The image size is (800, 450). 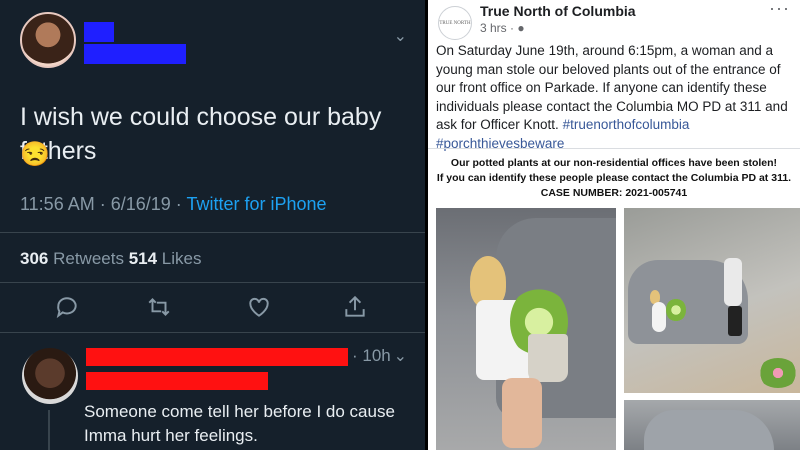 What do you see at coordinates (34, 258) in the screenshot?
I see `retweets-count: 306` at bounding box center [34, 258].